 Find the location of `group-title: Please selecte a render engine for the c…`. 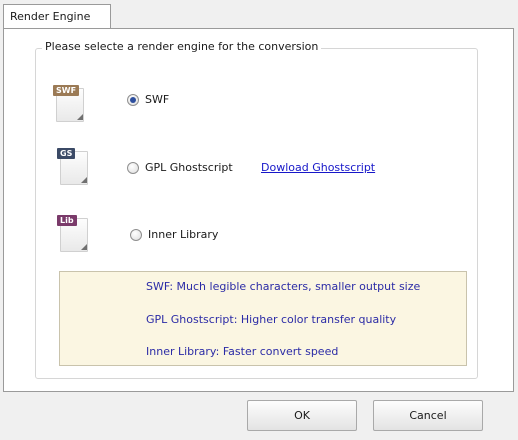

group-title: Please selecte a render engine for the c… is located at coordinates (182, 46).